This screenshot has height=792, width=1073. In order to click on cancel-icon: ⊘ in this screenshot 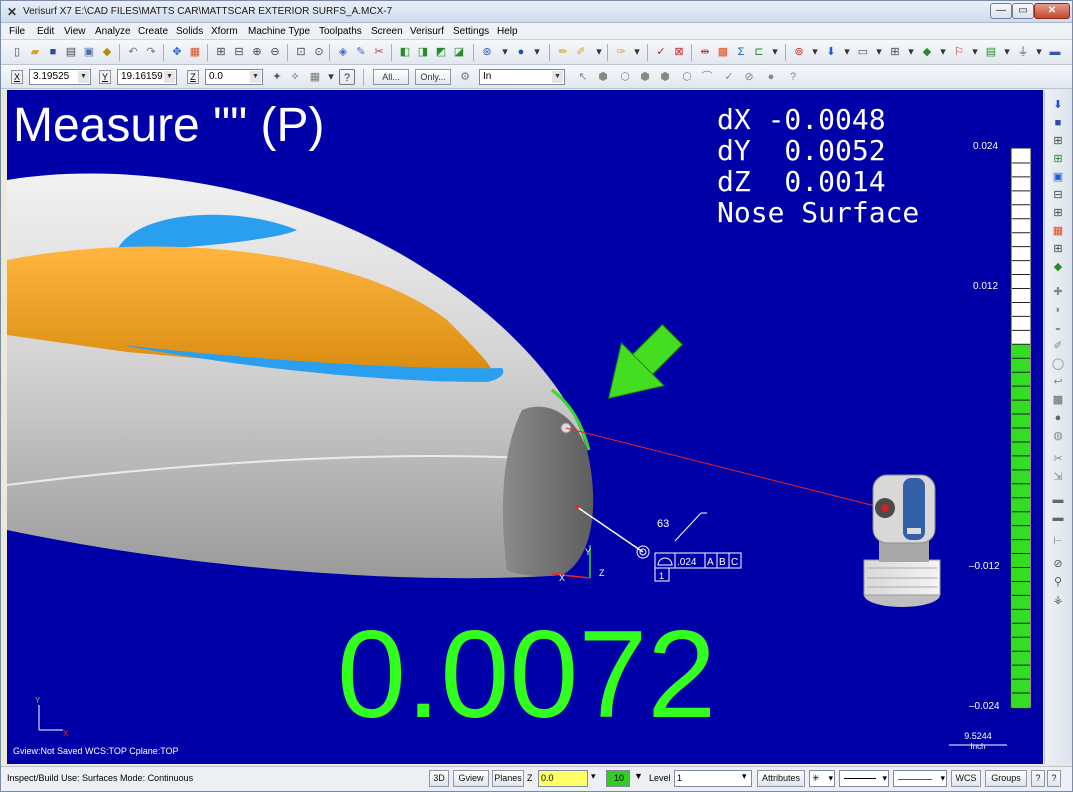, I will do `click(1058, 564)`.